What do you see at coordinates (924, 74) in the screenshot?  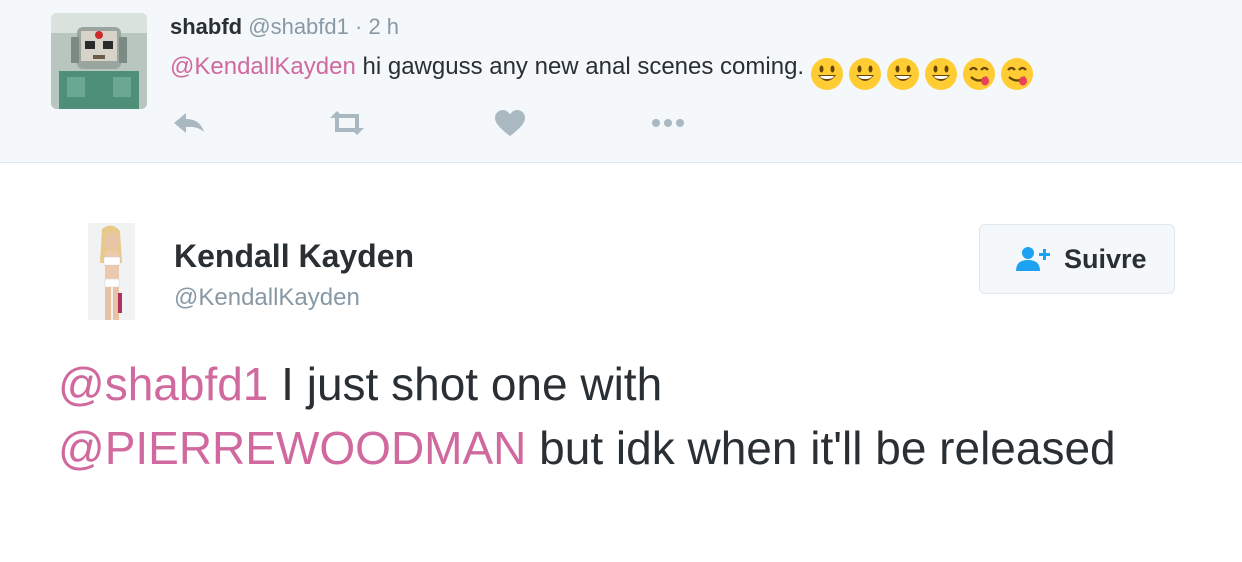 I see `emoji-group` at bounding box center [924, 74].